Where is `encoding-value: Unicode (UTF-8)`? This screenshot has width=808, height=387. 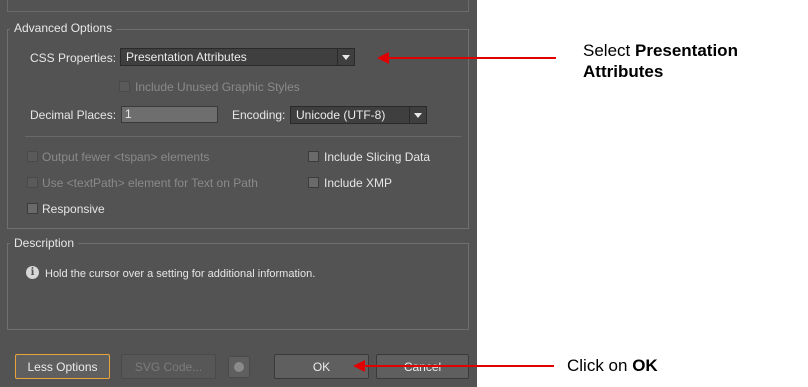
encoding-value: Unicode (UTF-8) is located at coordinates (341, 115).